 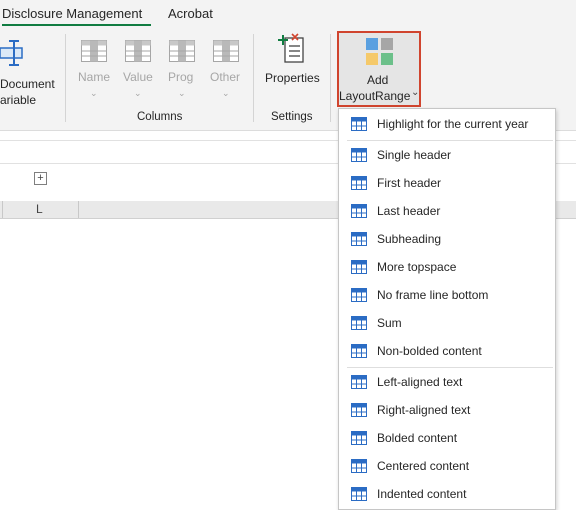 What do you see at coordinates (94, 77) in the screenshot?
I see `column-name-label: Name` at bounding box center [94, 77].